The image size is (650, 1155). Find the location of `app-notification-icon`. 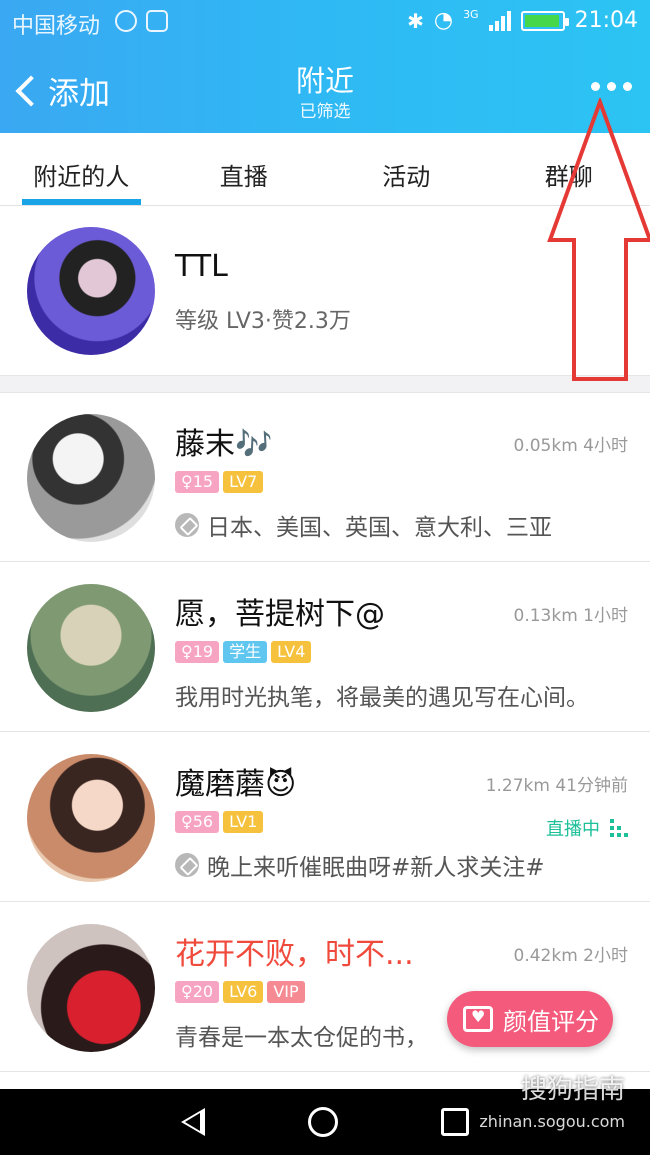

app-notification-icon is located at coordinates (126, 21).